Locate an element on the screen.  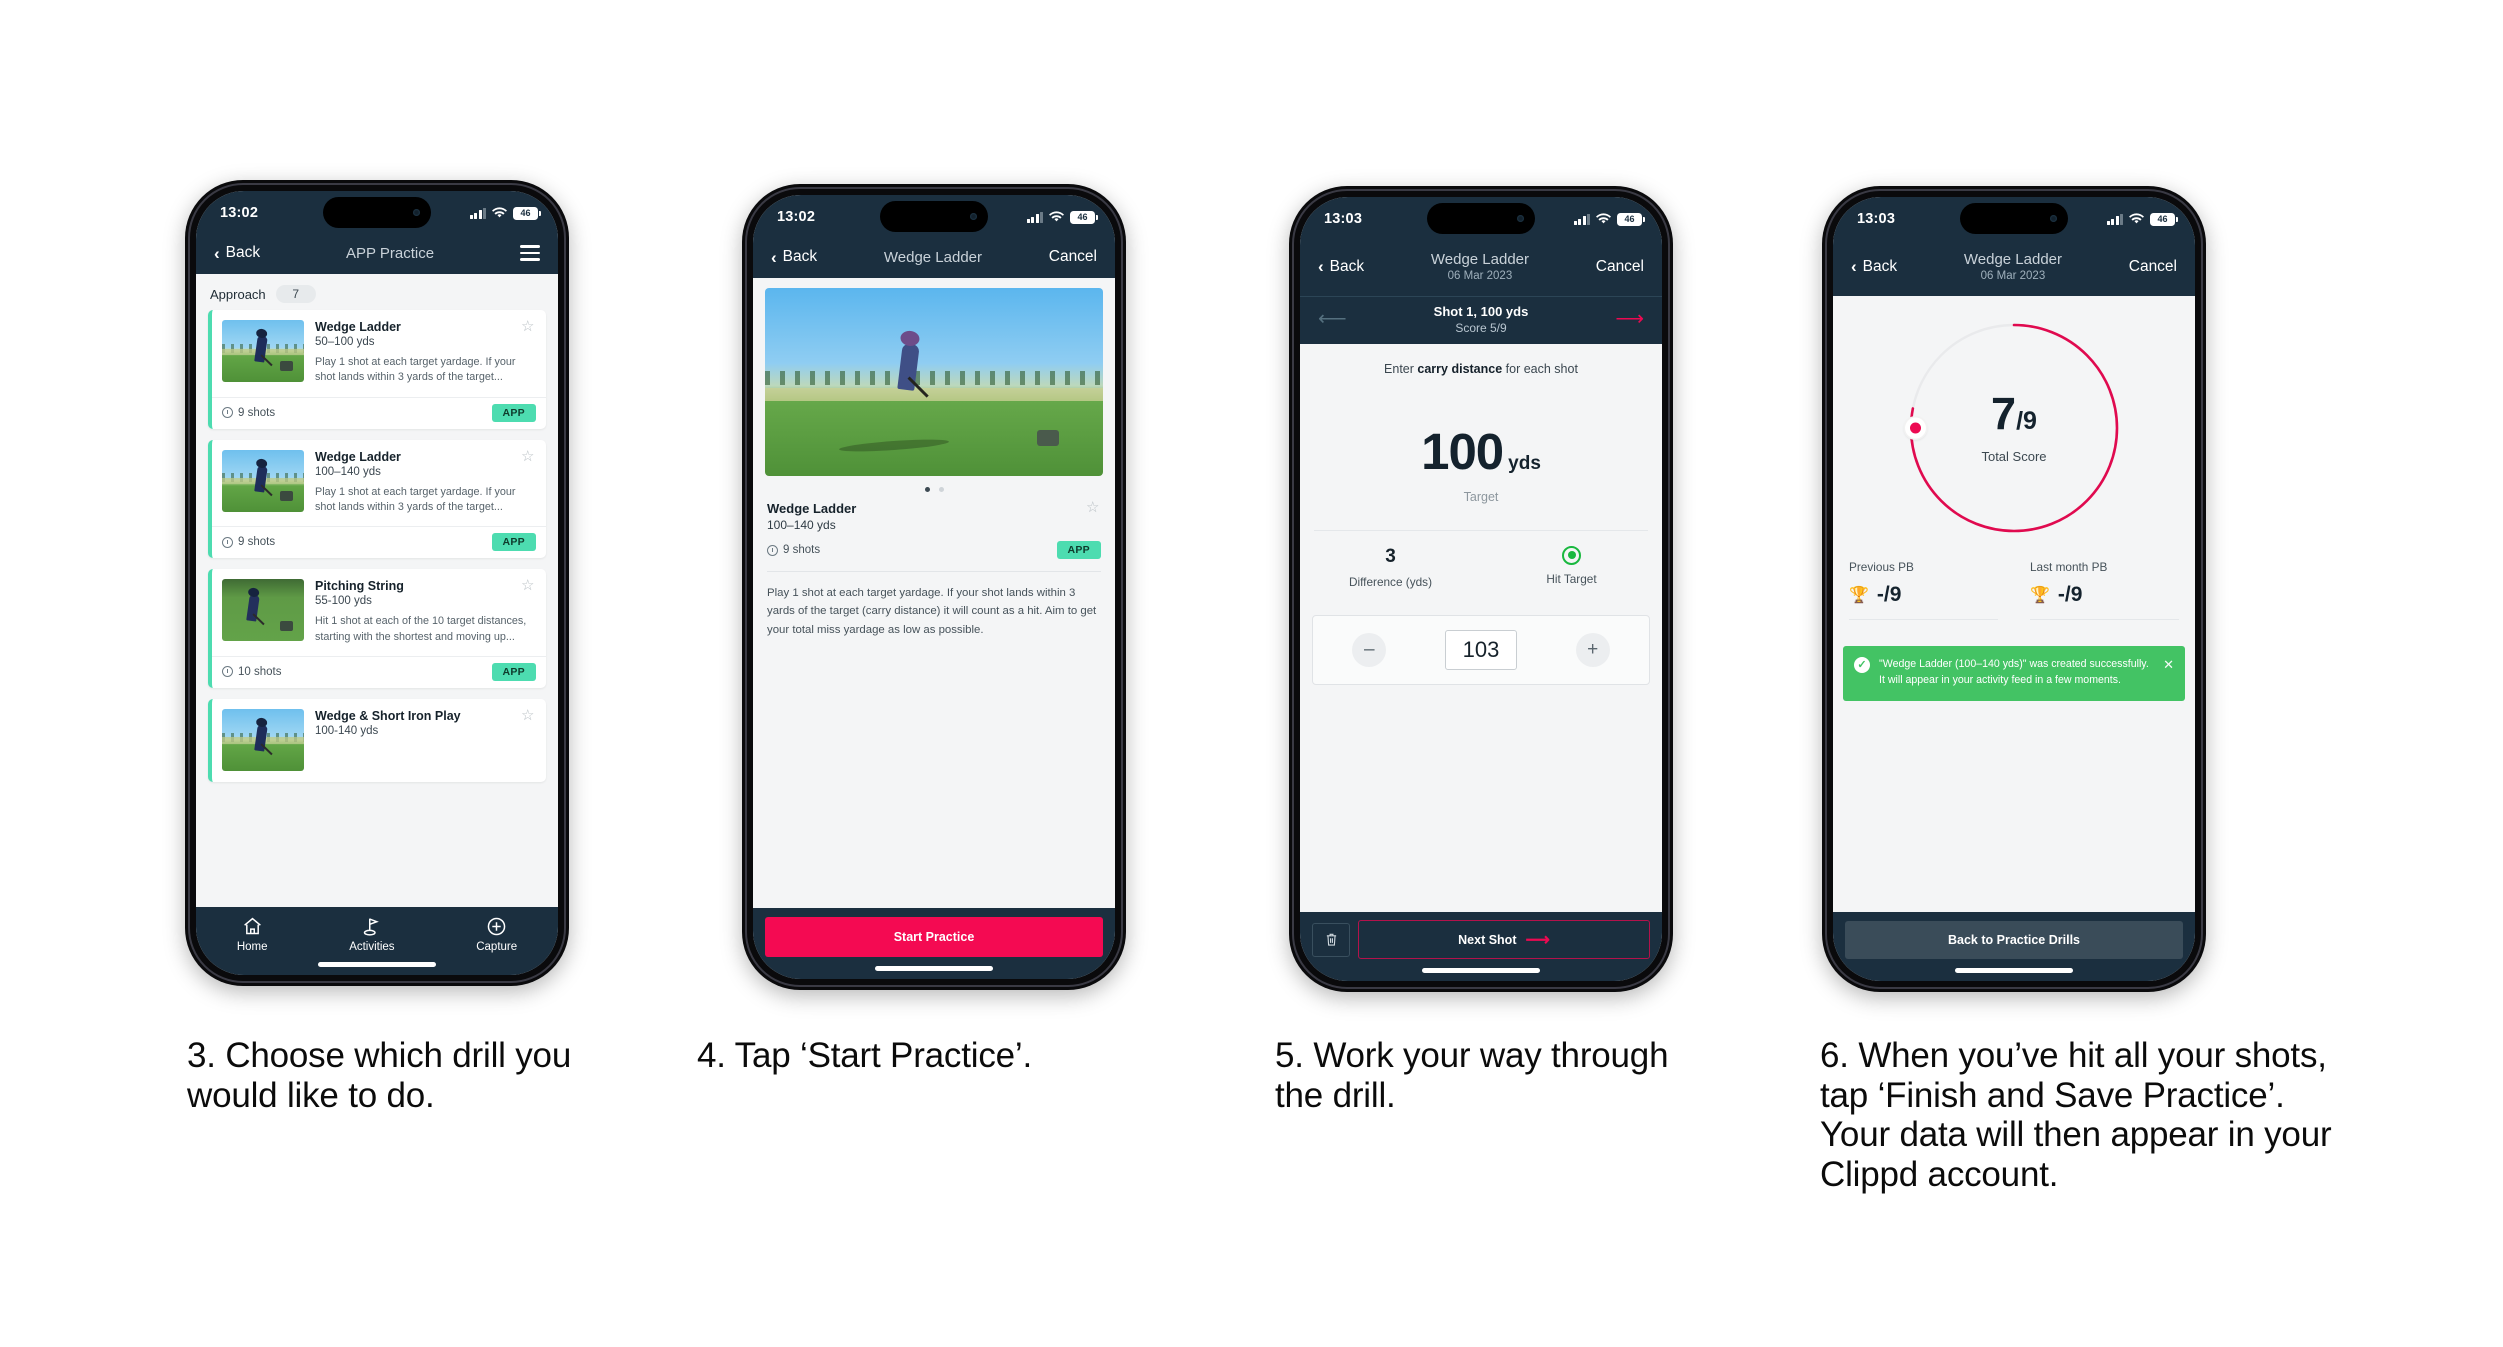
carousel-dots is located at coordinates (934, 488).